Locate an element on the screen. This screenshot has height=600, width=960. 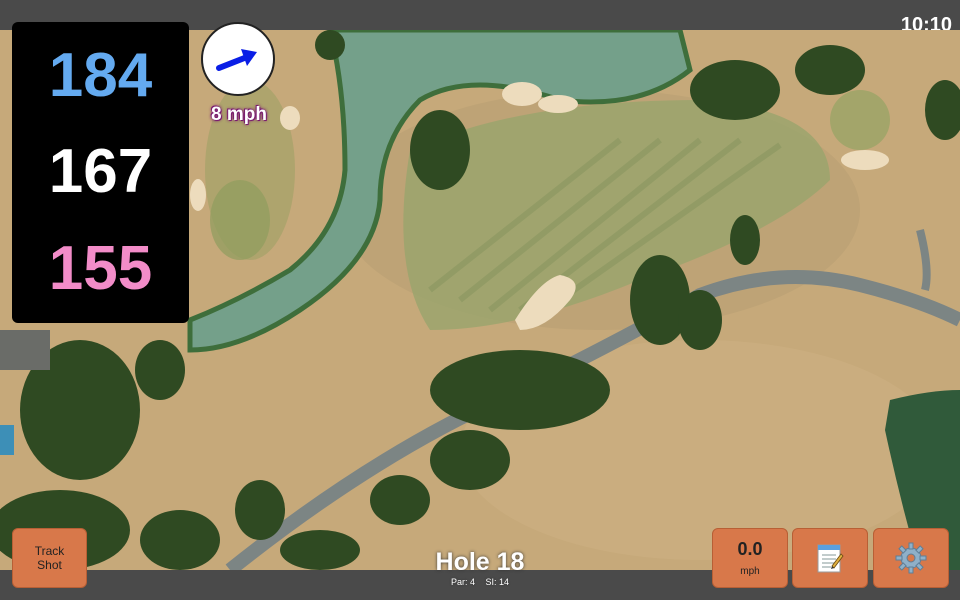
scorecard-notes-button is located at coordinates (830, 558).